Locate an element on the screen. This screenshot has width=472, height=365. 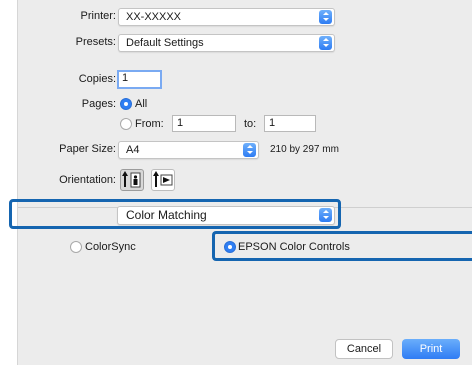
pages-to-field: 1 is located at coordinates (290, 123).